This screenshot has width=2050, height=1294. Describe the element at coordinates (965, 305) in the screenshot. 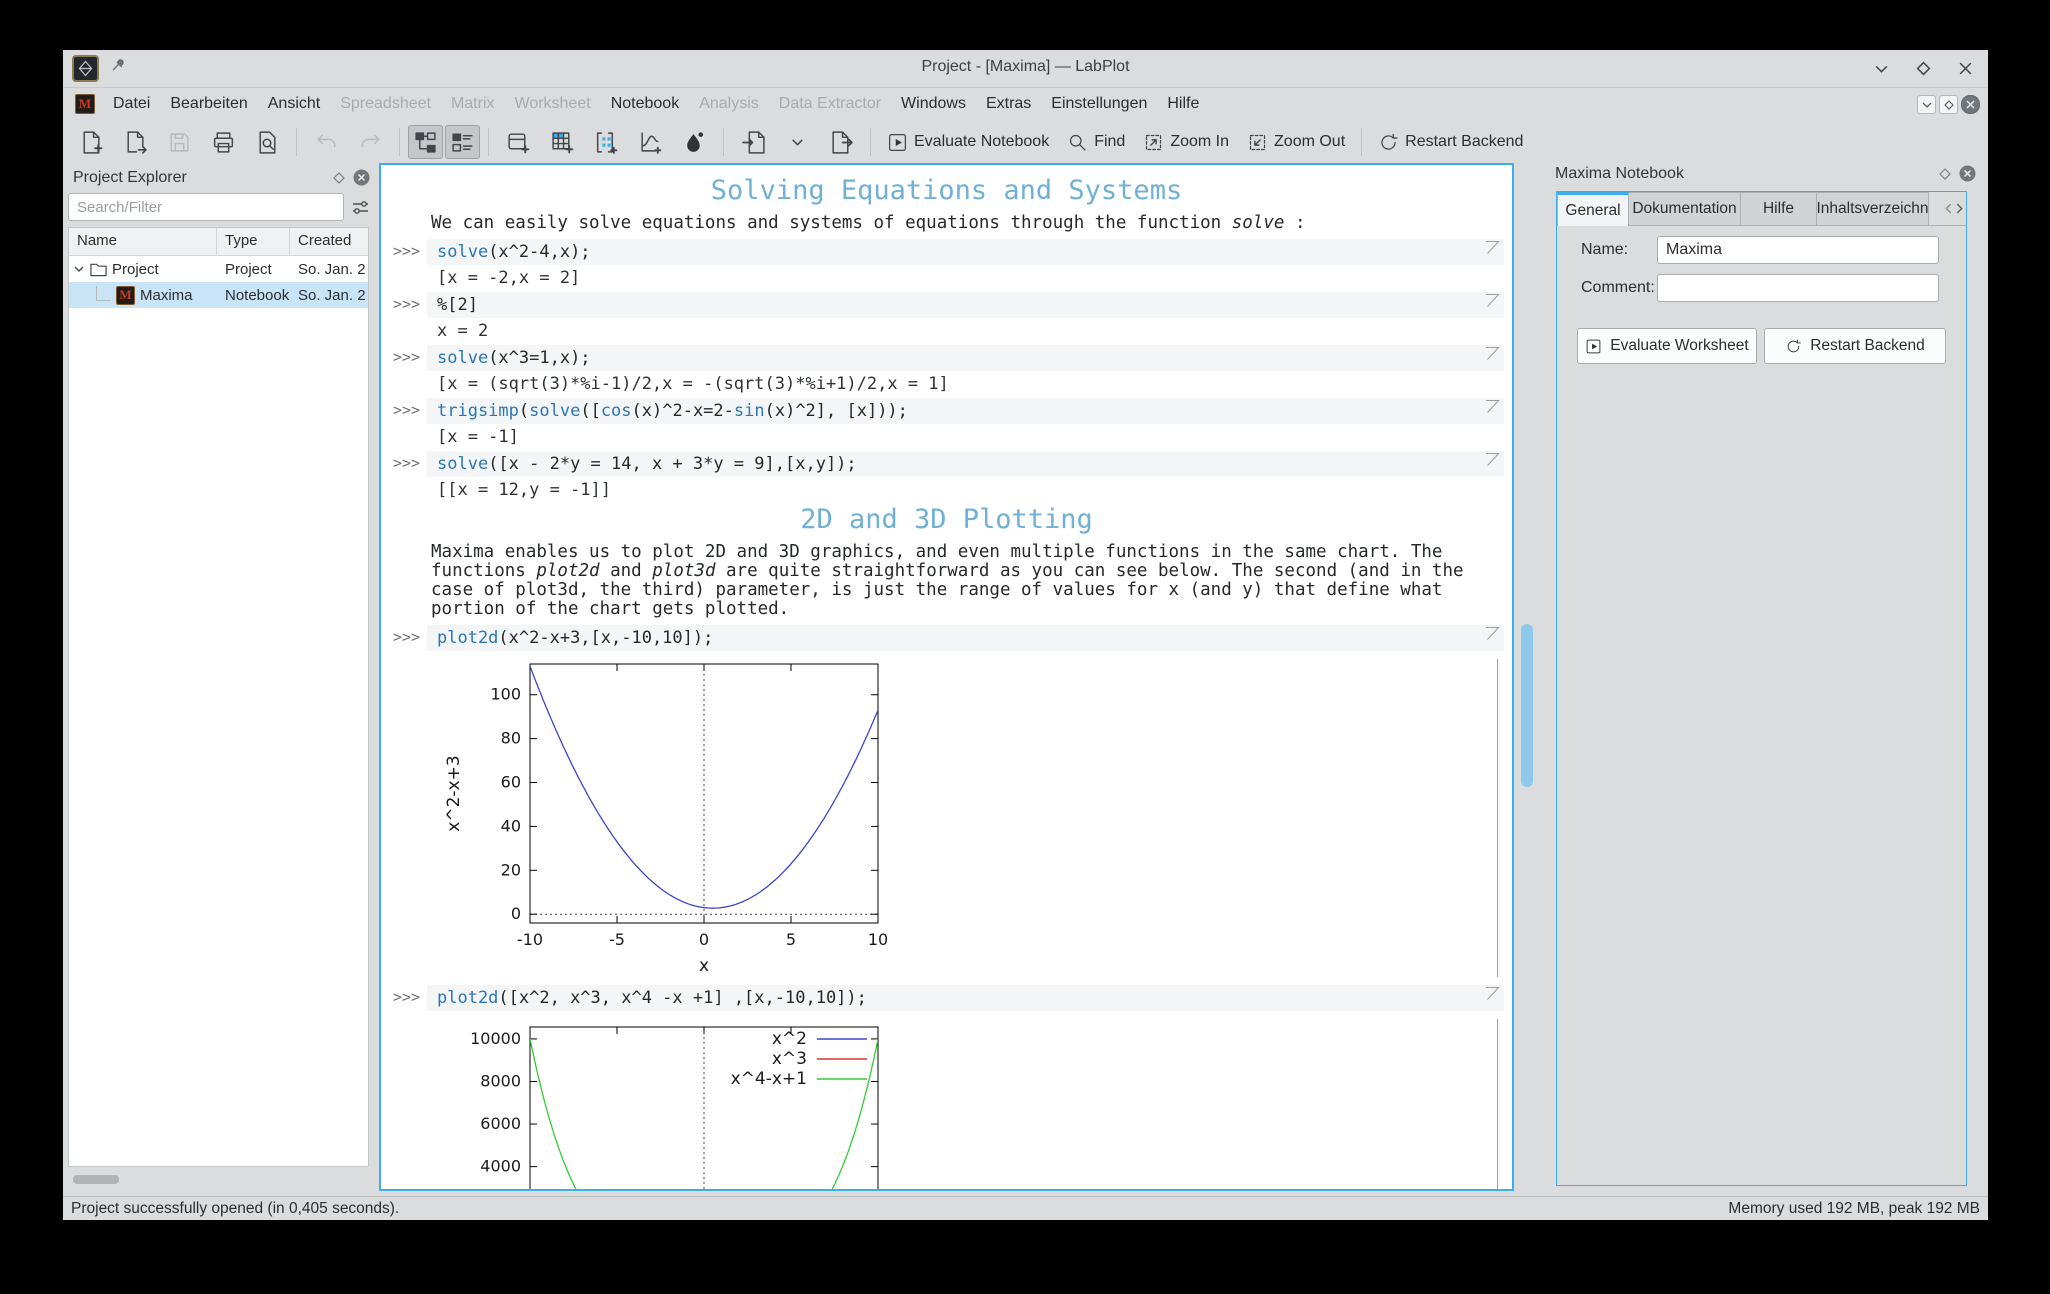

I see `code-field: %[2]` at that location.